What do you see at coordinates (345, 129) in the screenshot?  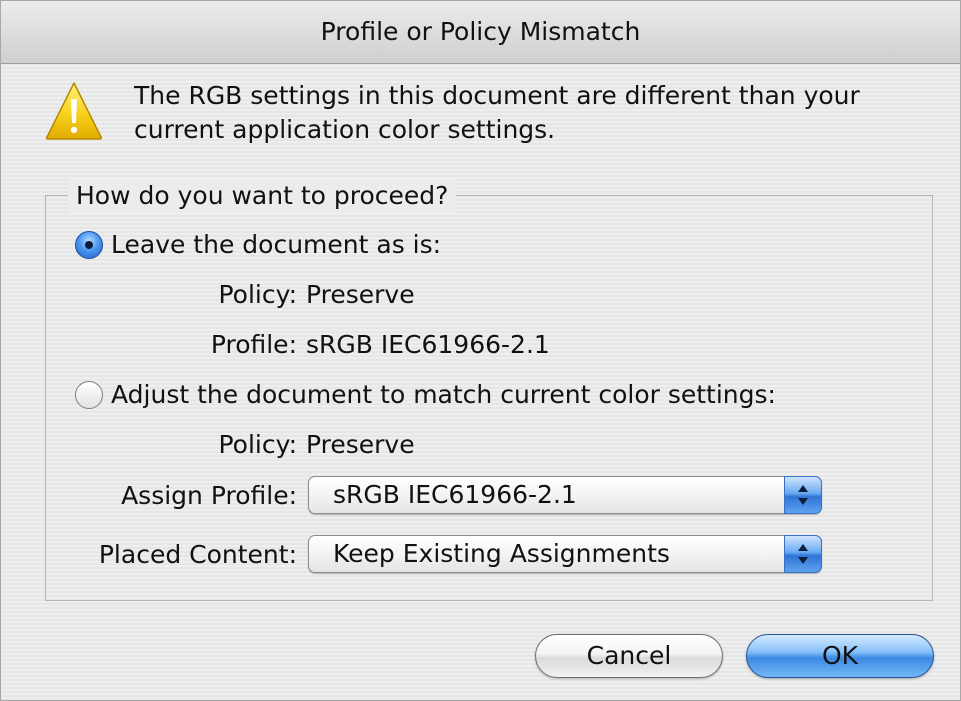 I see `alert-message-line-2: current application color settings.` at bounding box center [345, 129].